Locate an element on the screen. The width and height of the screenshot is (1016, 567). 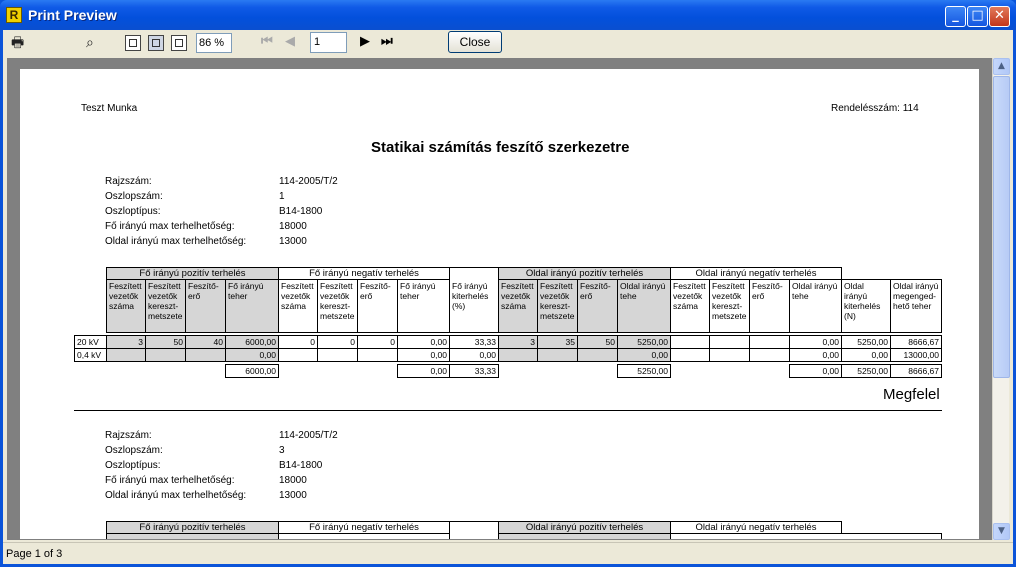
print-icon: 🖶 is located at coordinates (17, 43).